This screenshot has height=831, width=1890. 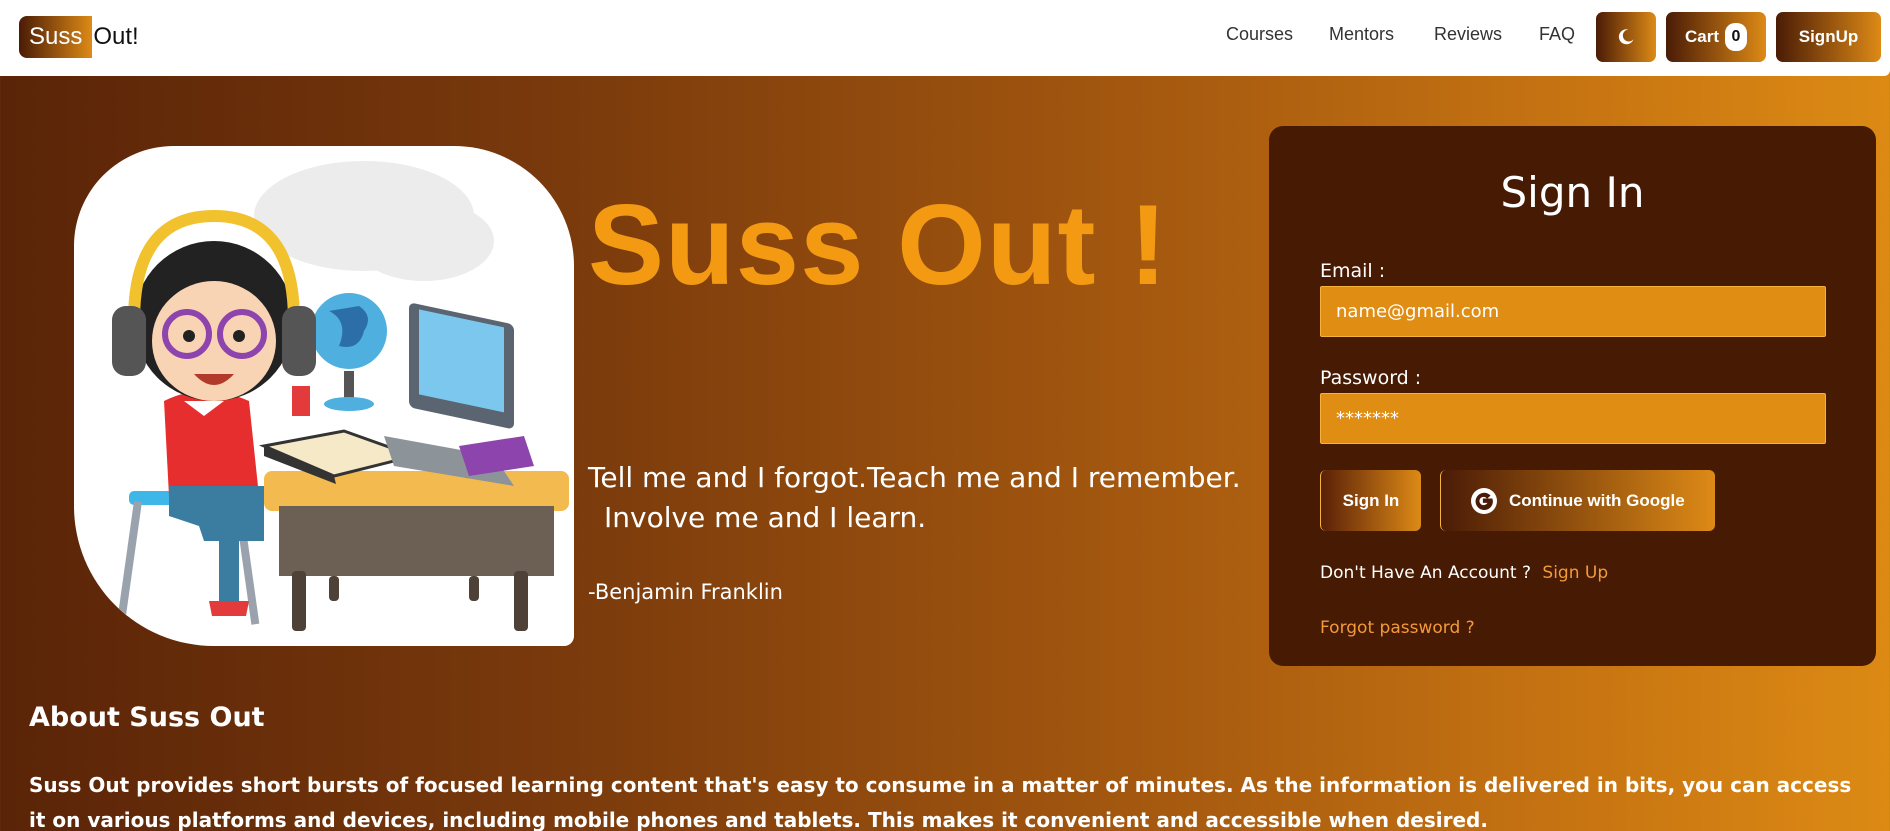 I want to click on password-label: Password :, so click(x=1371, y=378).